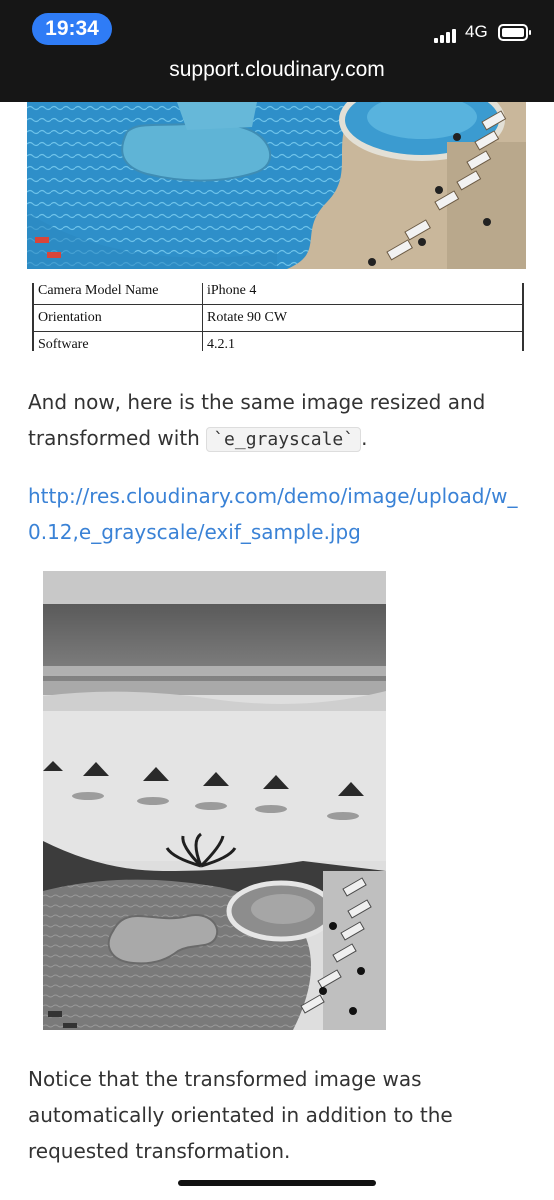 The image size is (554, 1200). I want to click on network-type: 4G, so click(476, 31).